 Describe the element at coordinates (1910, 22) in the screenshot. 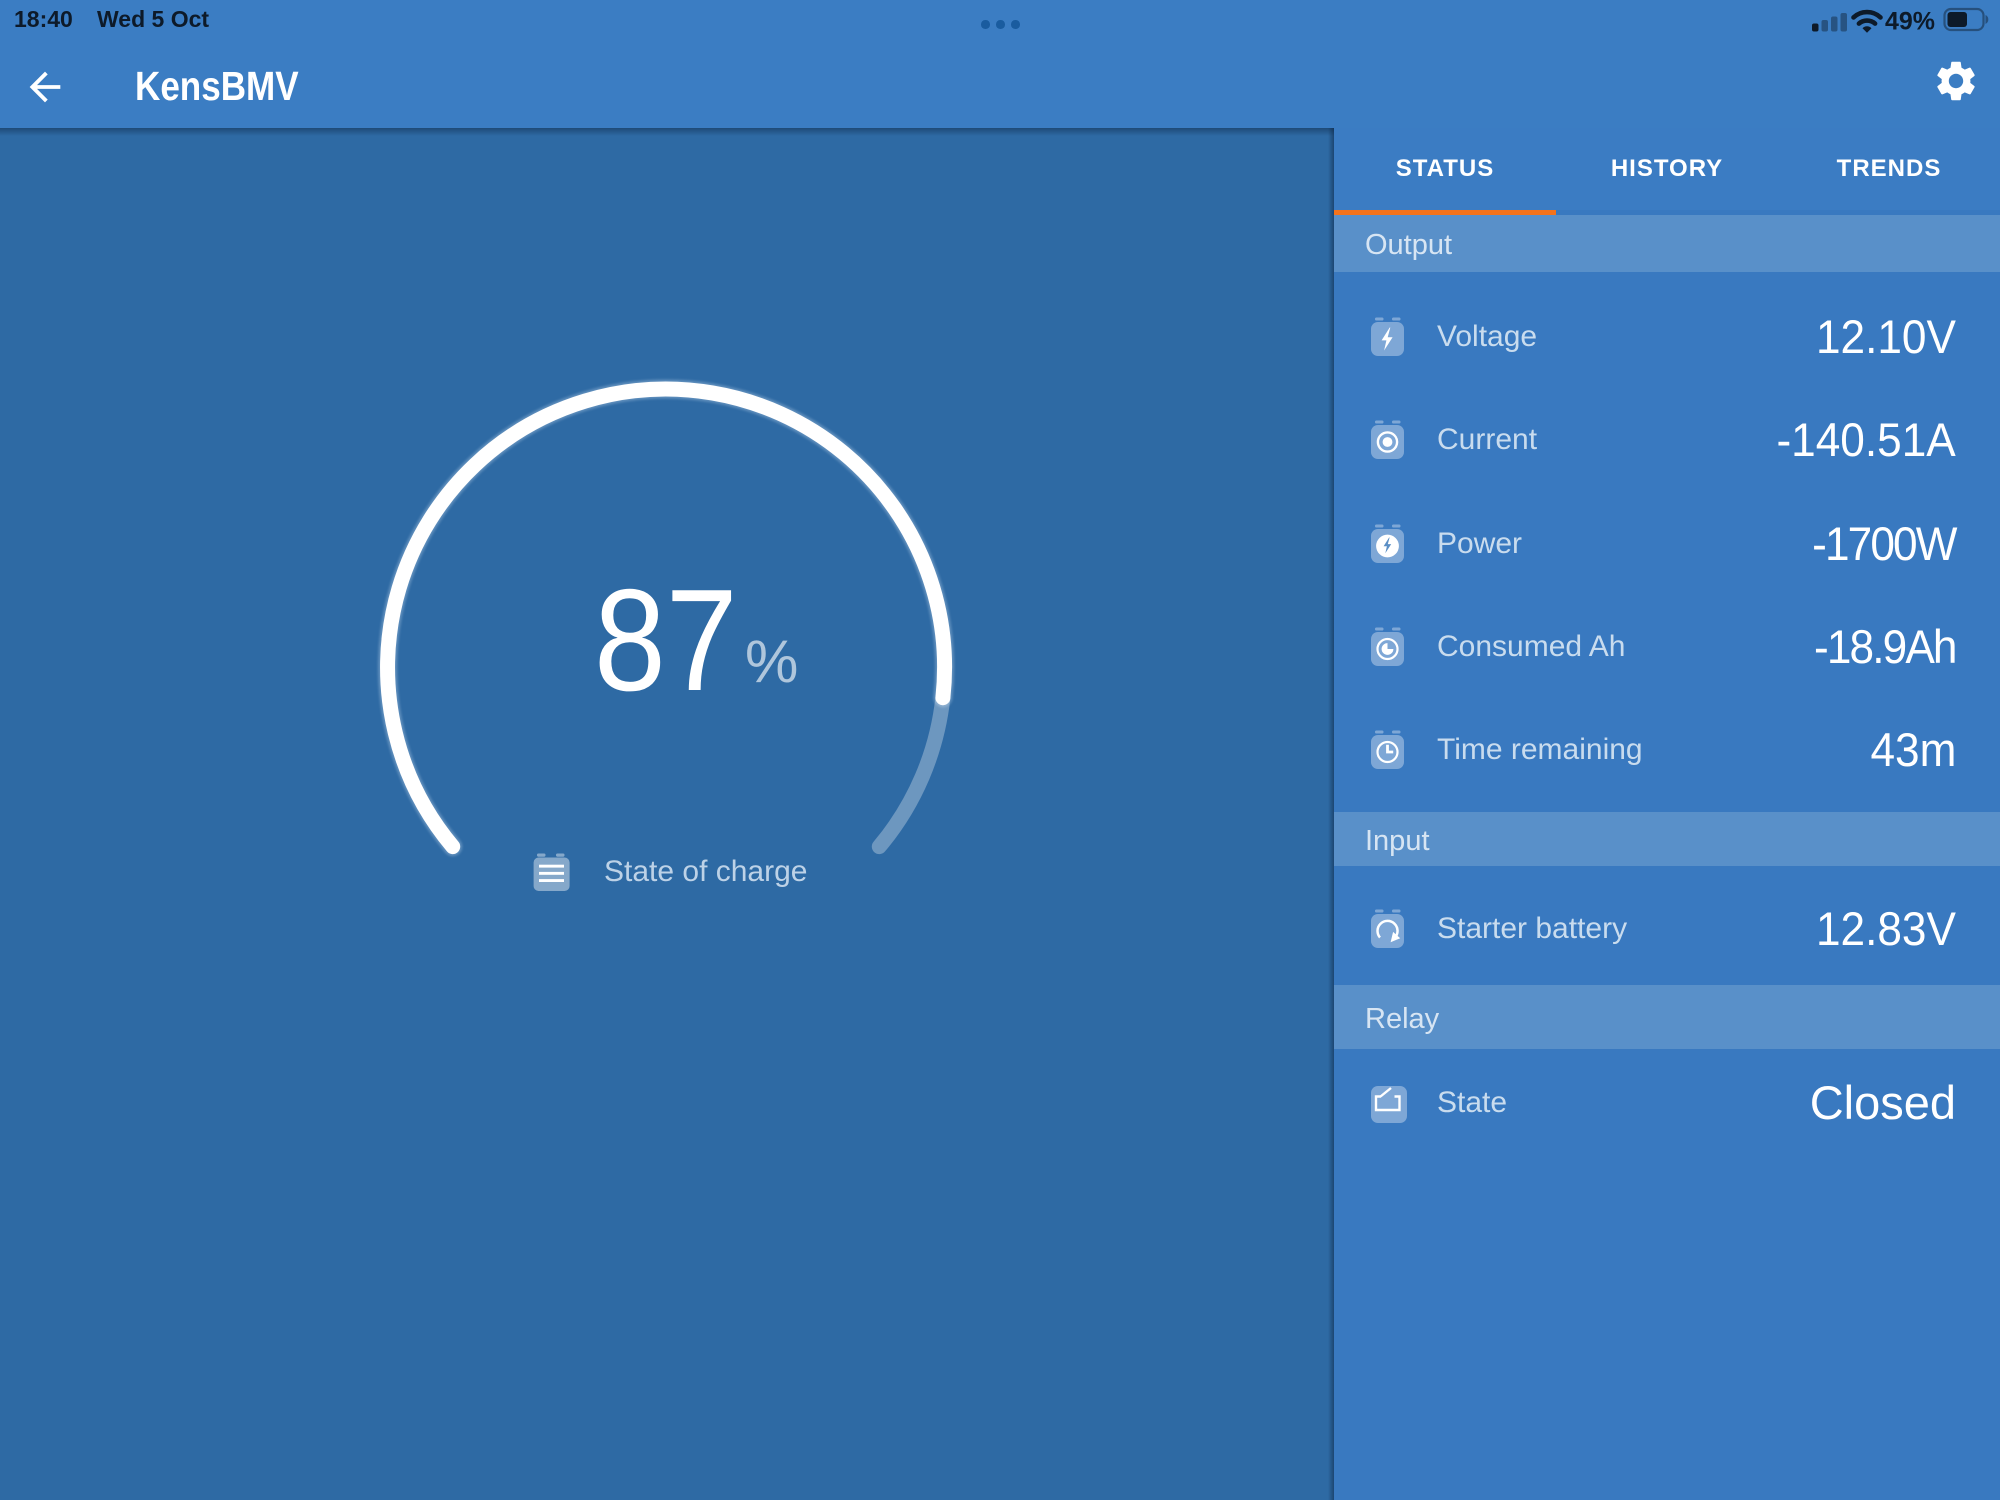

I see `svg-text: 49%` at that location.